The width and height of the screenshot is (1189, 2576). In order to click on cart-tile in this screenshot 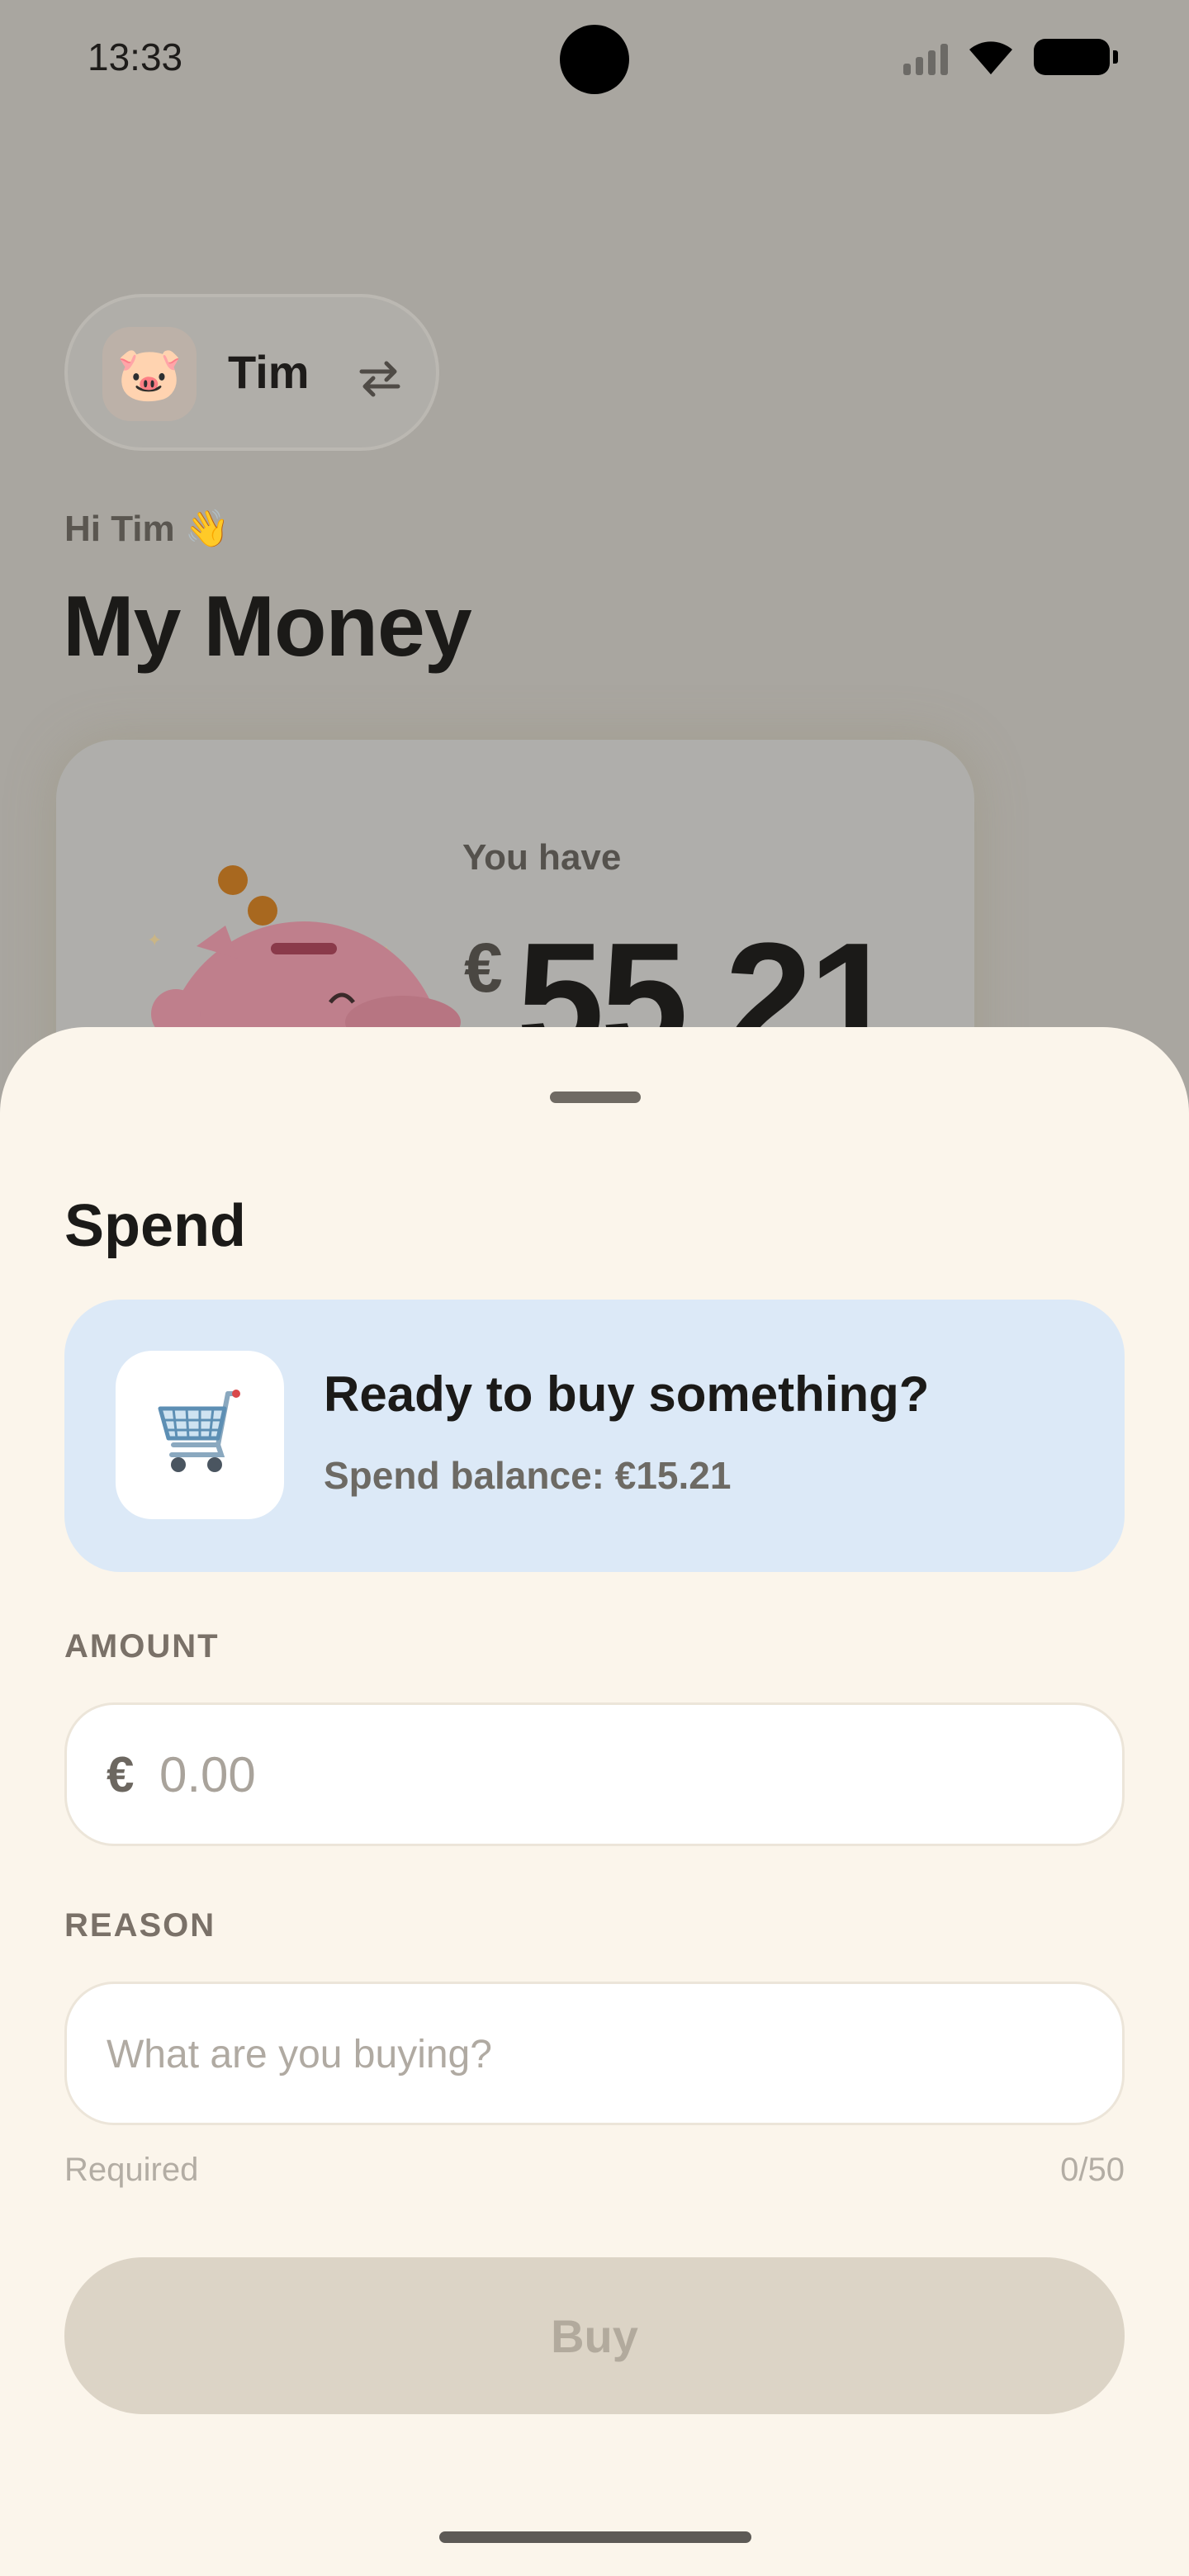, I will do `click(200, 1435)`.